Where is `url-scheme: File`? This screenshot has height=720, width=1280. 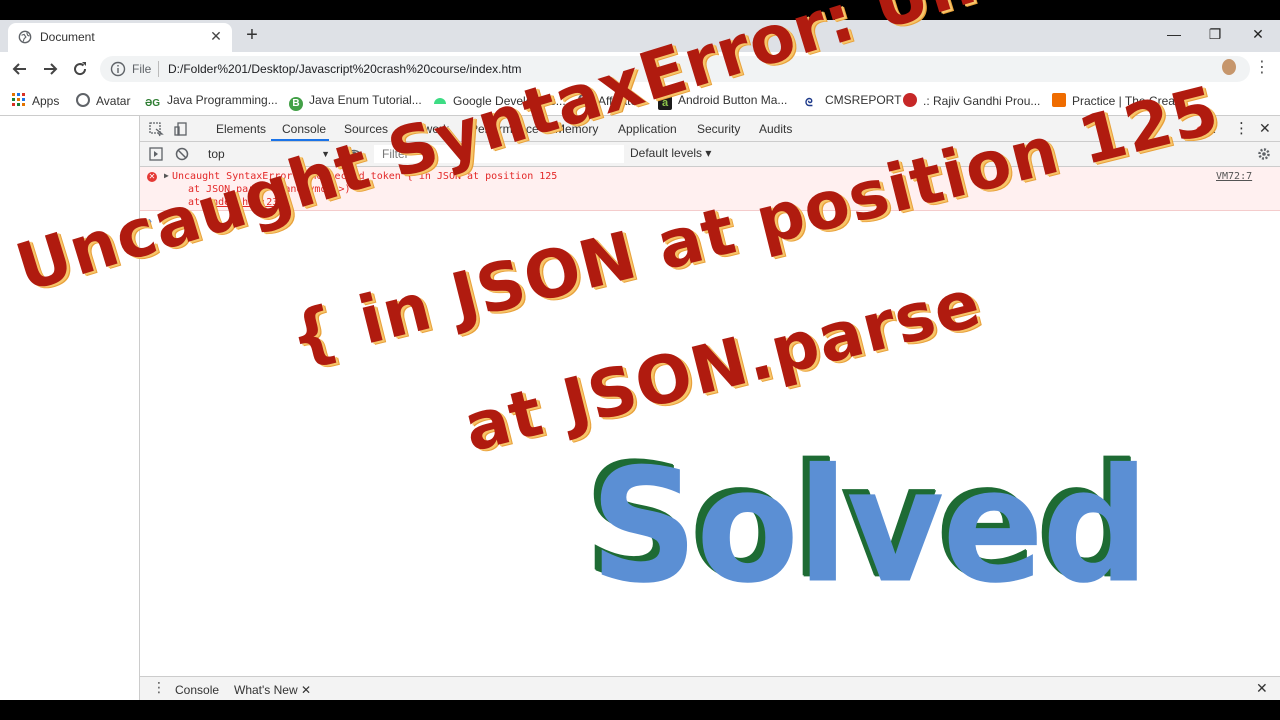
url-scheme: File is located at coordinates (142, 69).